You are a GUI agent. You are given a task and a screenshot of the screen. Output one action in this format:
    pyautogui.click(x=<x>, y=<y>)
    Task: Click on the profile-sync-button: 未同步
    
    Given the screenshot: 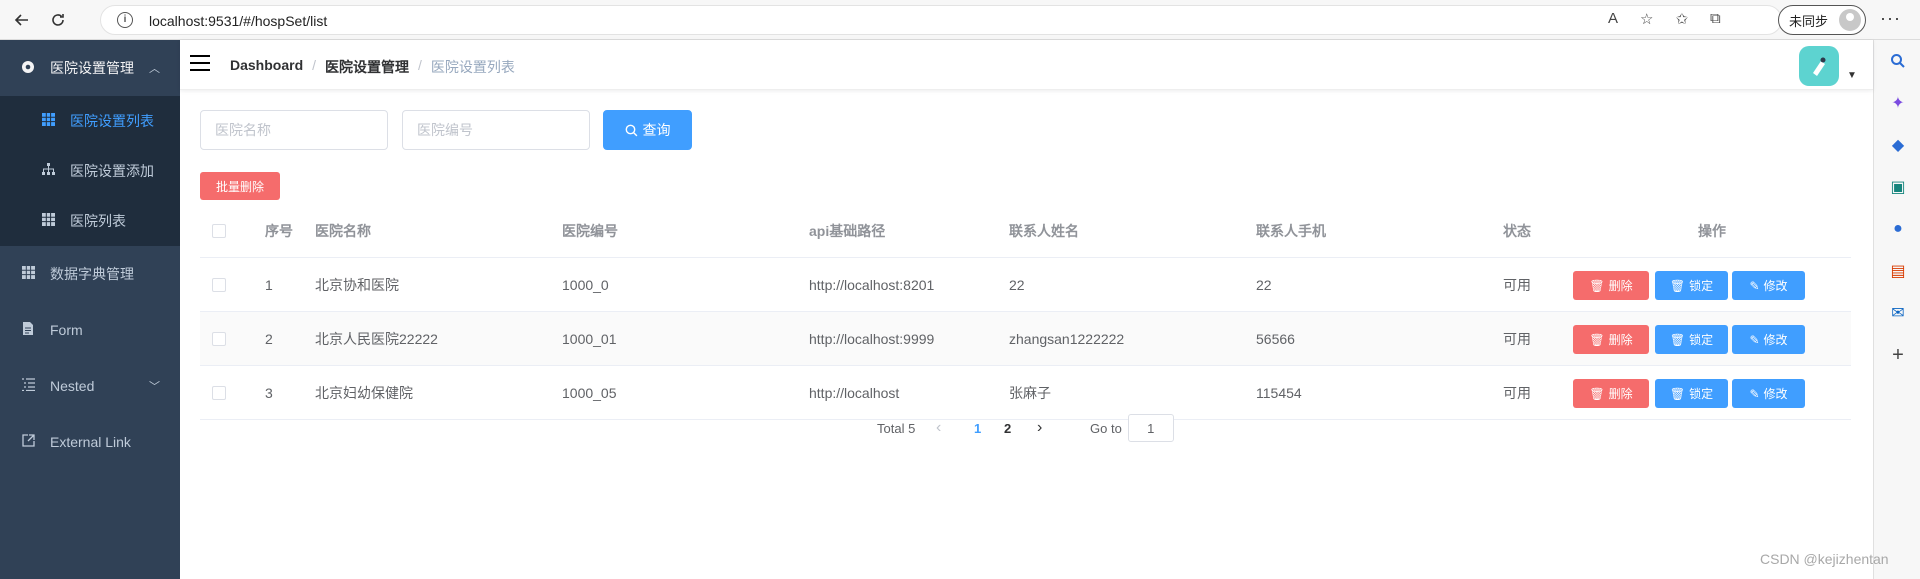 What is the action you would take?
    pyautogui.click(x=1822, y=20)
    